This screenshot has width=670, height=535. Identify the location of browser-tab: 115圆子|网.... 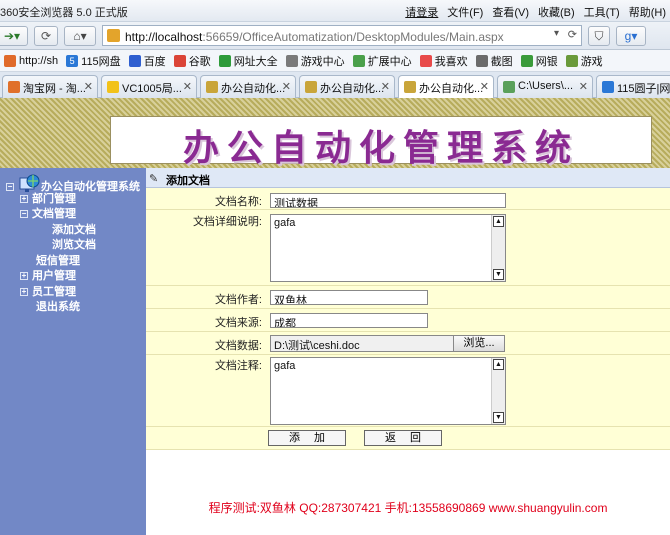
(633, 86).